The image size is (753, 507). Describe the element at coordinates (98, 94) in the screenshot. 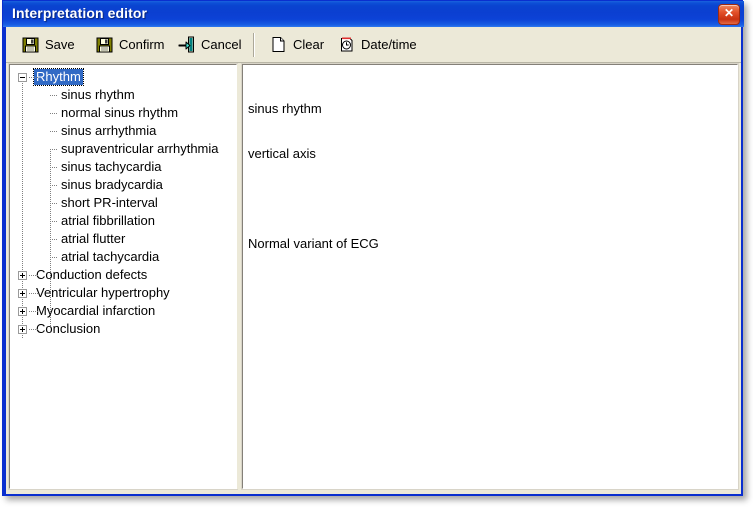

I see `tree-node-label: sinus rhythm` at that location.